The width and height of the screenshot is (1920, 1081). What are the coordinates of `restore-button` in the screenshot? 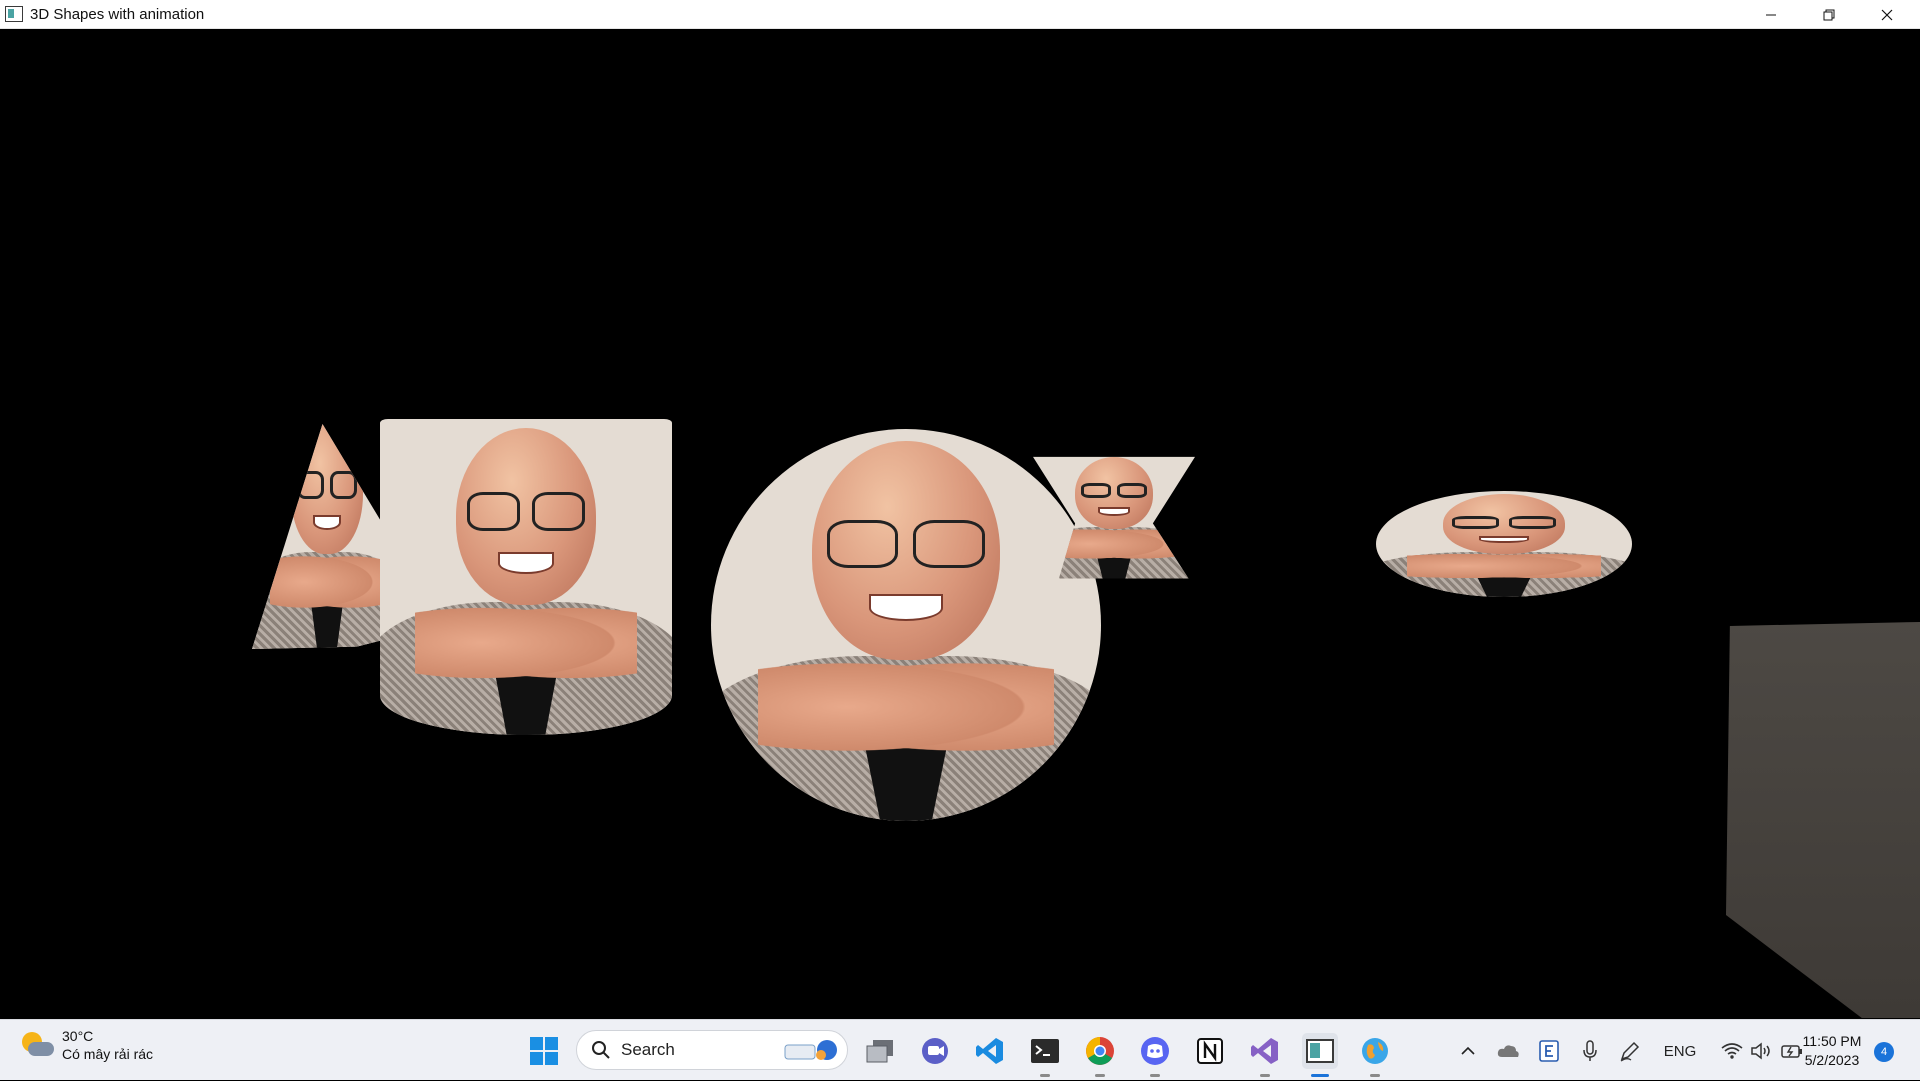 It's located at (1829, 14).